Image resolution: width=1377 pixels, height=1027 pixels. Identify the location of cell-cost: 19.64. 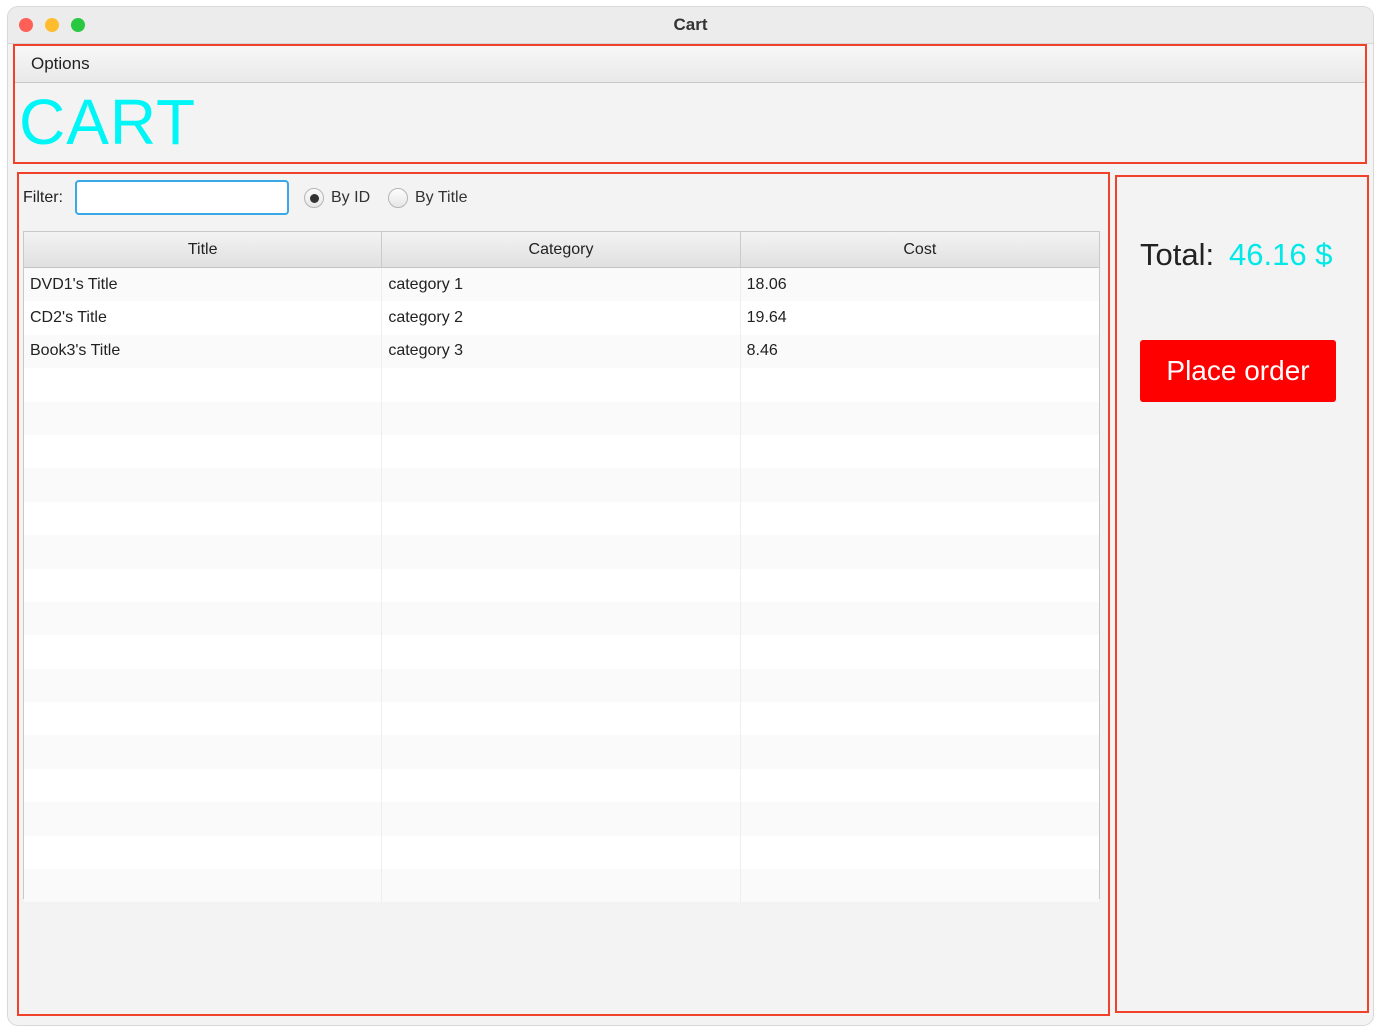
(766, 318).